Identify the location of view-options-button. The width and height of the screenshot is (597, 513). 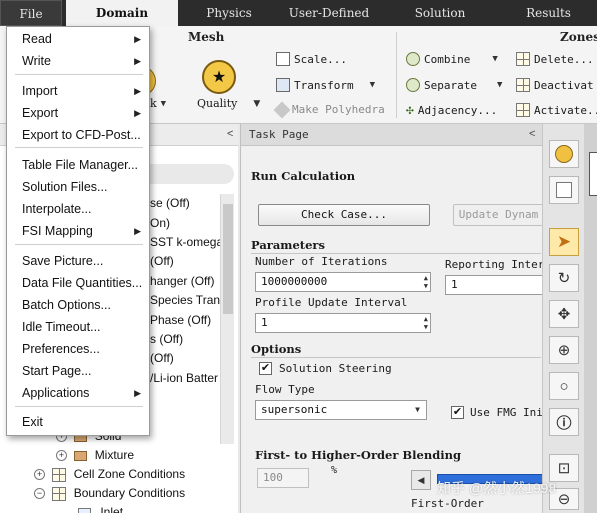
(564, 154).